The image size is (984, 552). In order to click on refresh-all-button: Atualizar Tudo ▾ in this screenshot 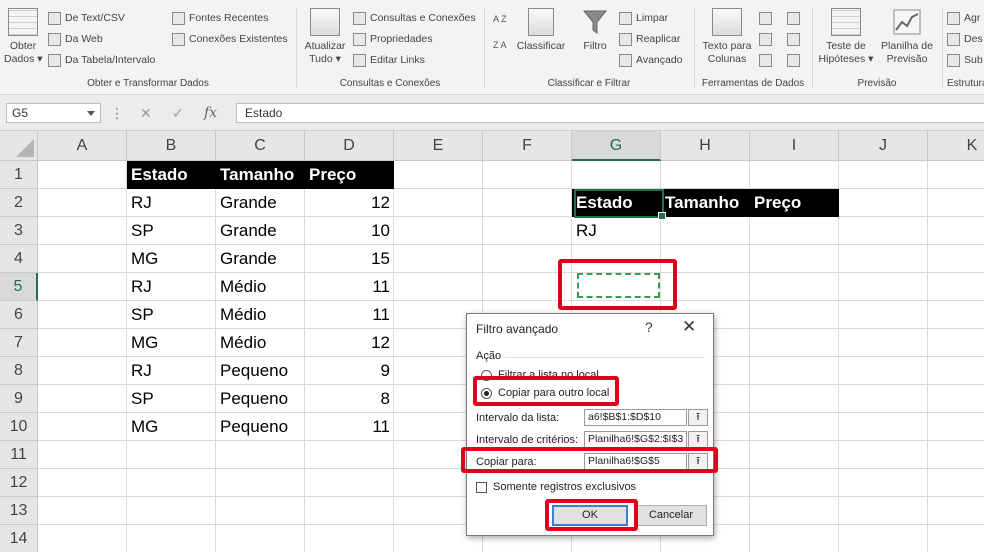, I will do `click(325, 37)`.